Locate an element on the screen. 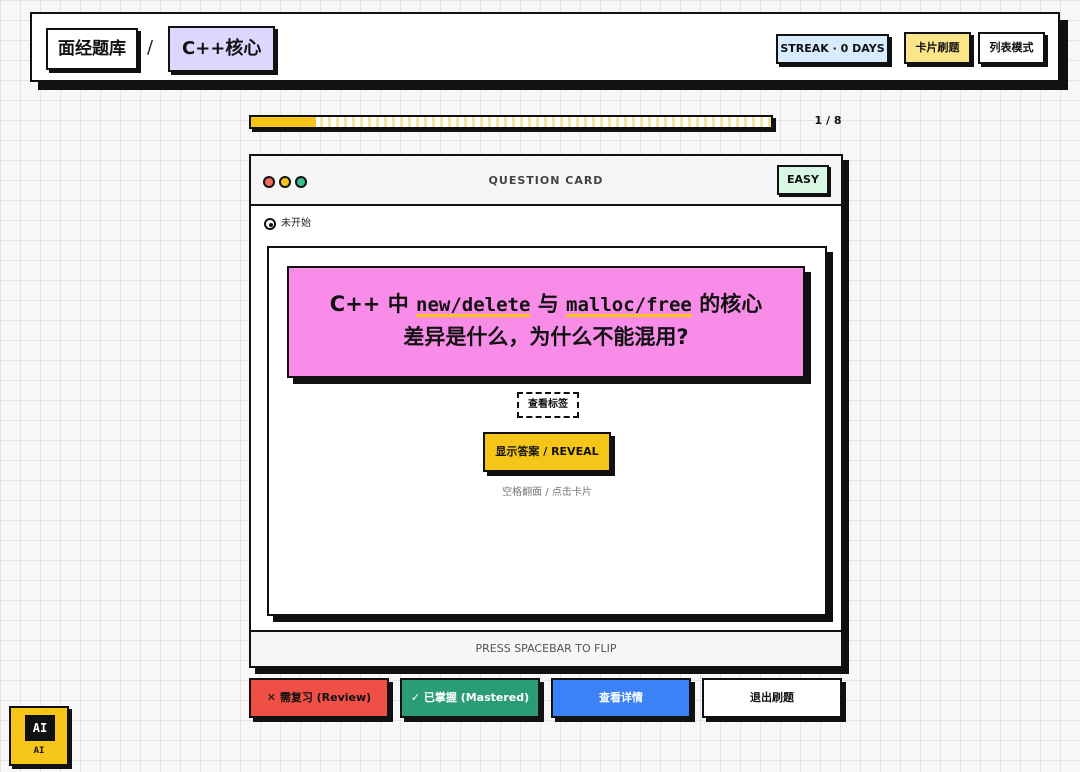 This screenshot has height=772, width=1080. card-footer: PRESS SPACEBAR TO FLIP is located at coordinates (546, 648).